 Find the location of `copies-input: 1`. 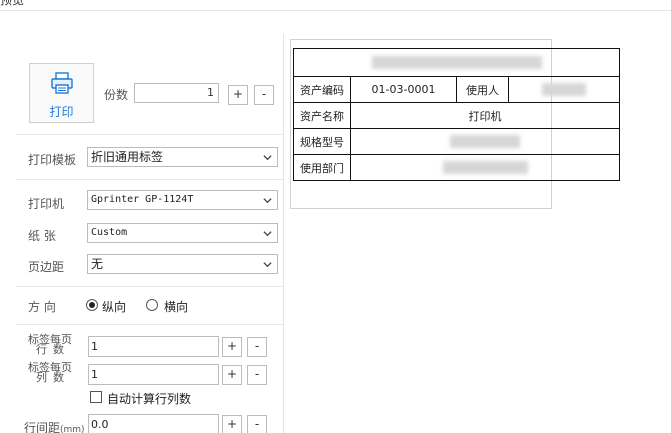

copies-input: 1 is located at coordinates (176, 93).